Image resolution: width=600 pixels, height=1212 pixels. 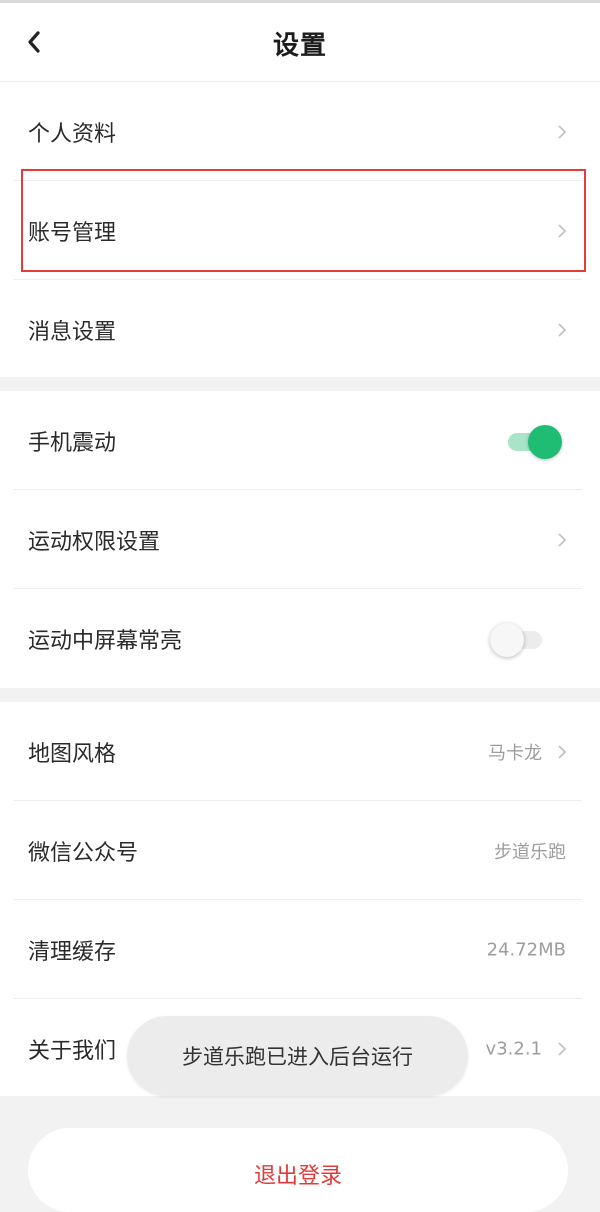 I want to click on screen-on-label: 运动中屏幕常亮, so click(x=105, y=641).